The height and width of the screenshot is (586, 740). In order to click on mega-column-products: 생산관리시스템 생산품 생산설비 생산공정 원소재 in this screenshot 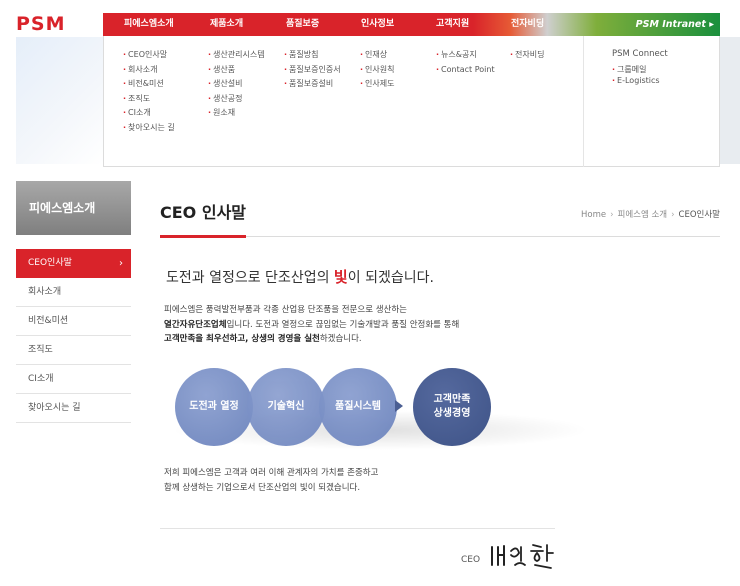, I will do `click(236, 84)`.